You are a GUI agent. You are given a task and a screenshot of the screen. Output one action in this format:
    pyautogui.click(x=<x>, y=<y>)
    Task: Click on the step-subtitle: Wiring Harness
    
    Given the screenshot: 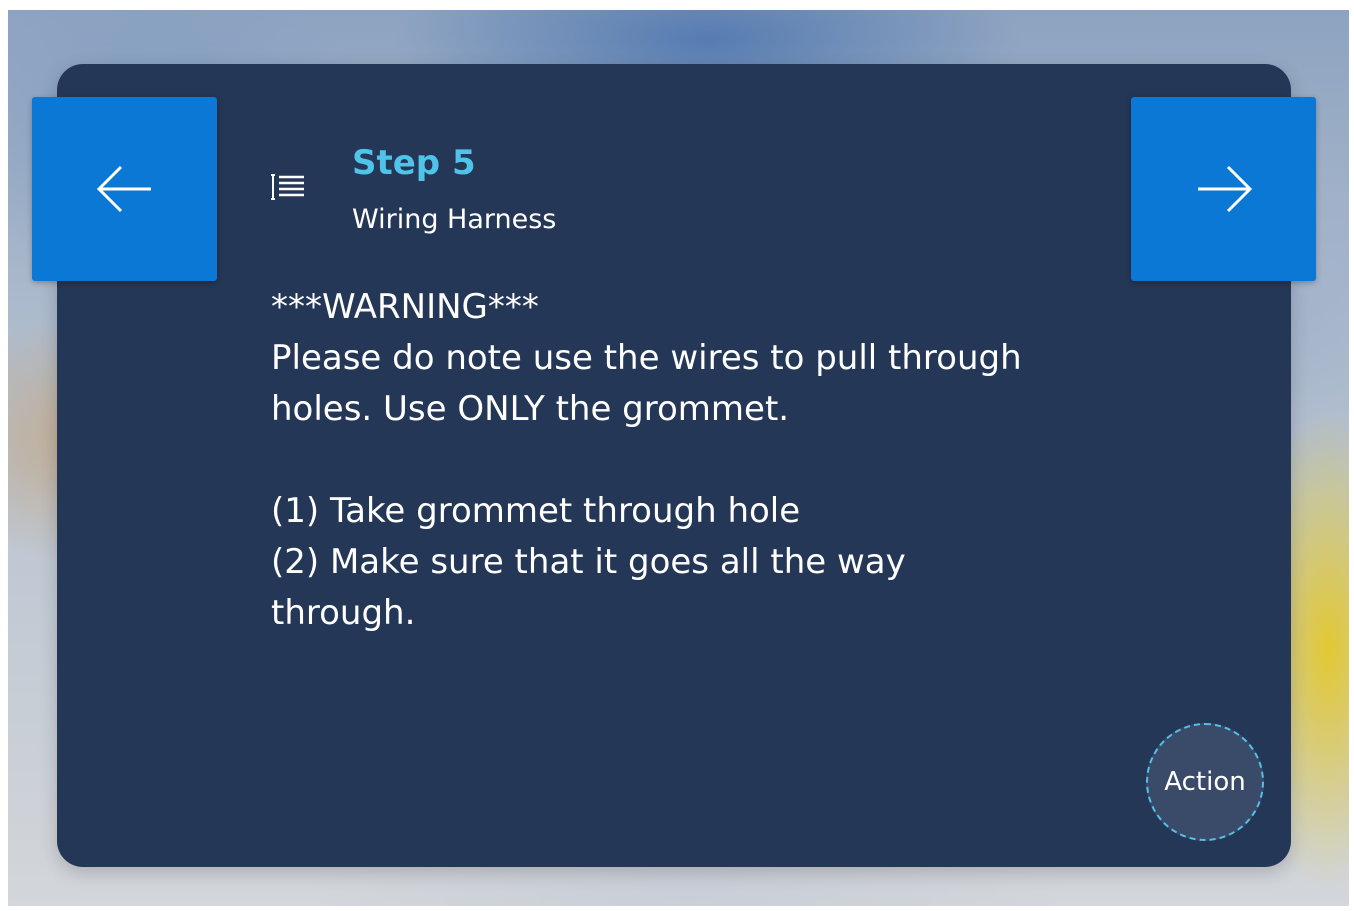 What is the action you would take?
    pyautogui.click(x=454, y=219)
    